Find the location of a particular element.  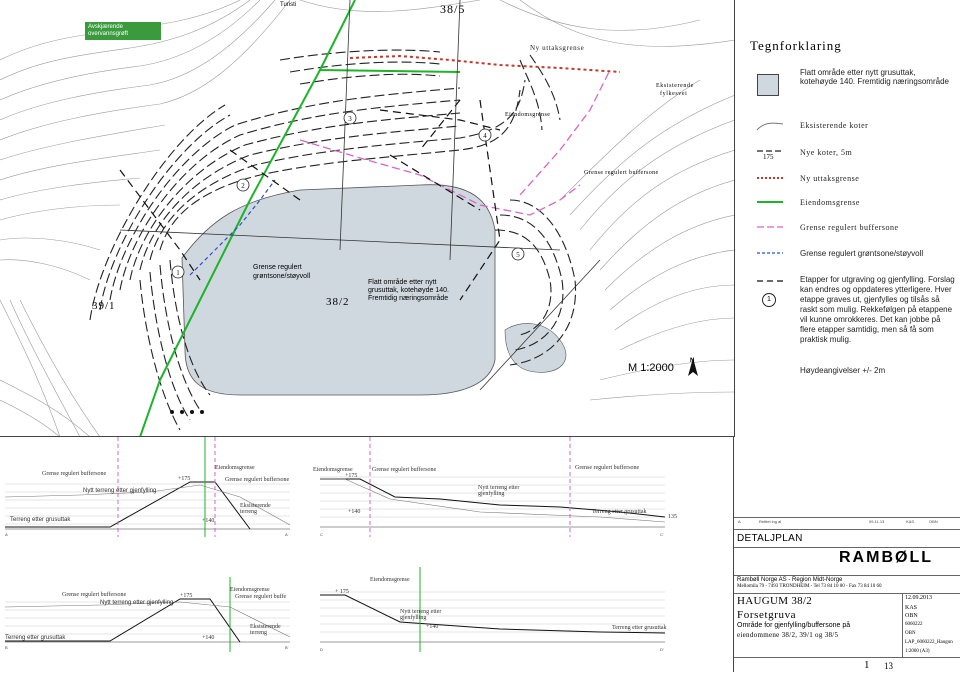

eiendomsgrense-map-label: Eiendomsgrense is located at coordinates (528, 115).